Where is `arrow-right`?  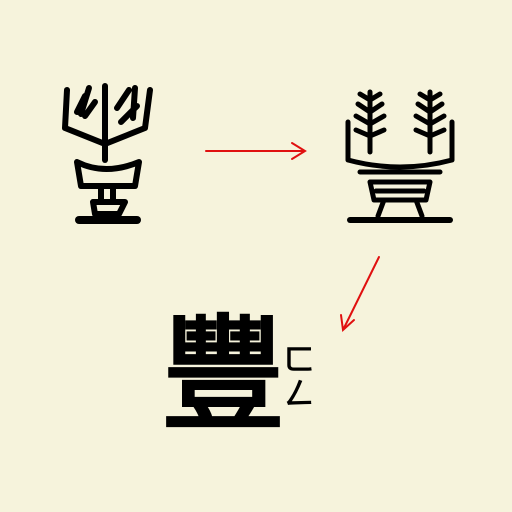 arrow-right is located at coordinates (256, 151).